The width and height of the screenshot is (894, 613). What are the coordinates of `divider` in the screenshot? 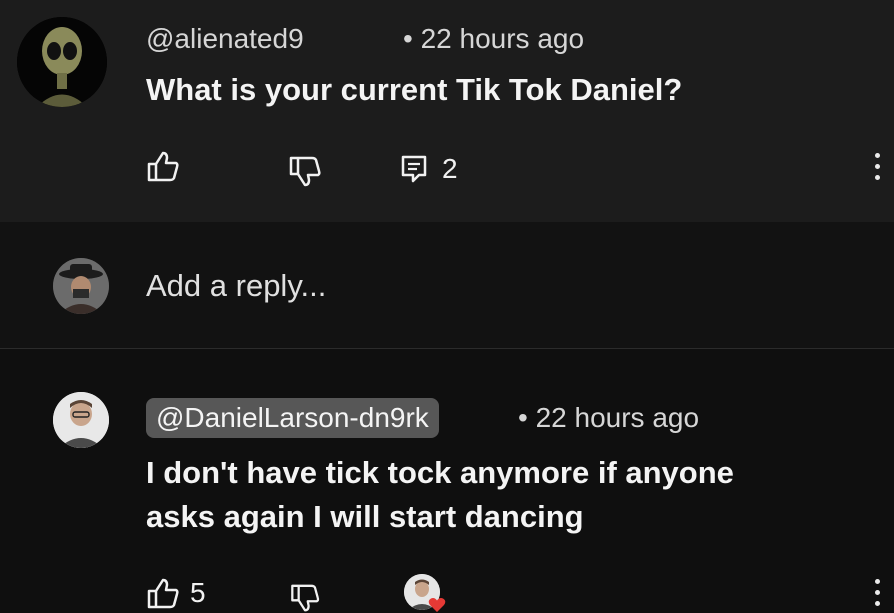 It's located at (447, 348).